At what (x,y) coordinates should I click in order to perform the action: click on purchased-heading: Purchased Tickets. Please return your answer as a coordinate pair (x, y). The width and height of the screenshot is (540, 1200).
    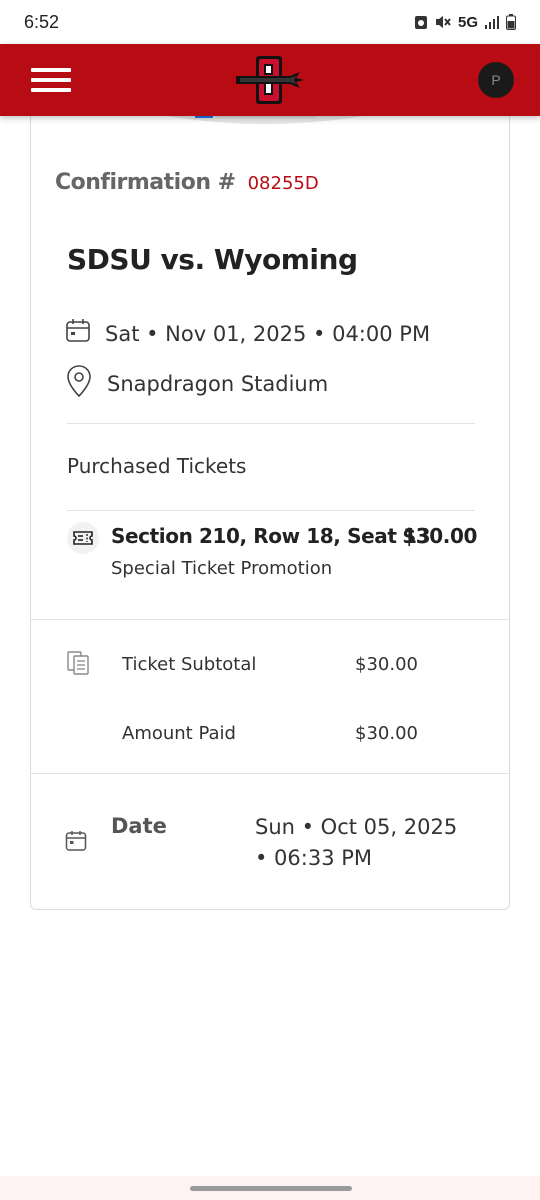
    Looking at the image, I should click on (157, 466).